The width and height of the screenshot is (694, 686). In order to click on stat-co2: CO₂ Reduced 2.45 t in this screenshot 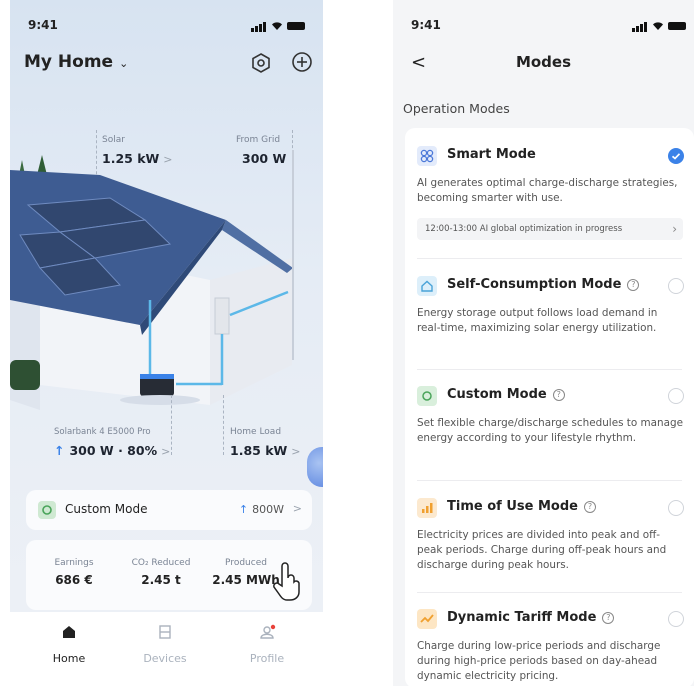, I will do `click(161, 572)`.